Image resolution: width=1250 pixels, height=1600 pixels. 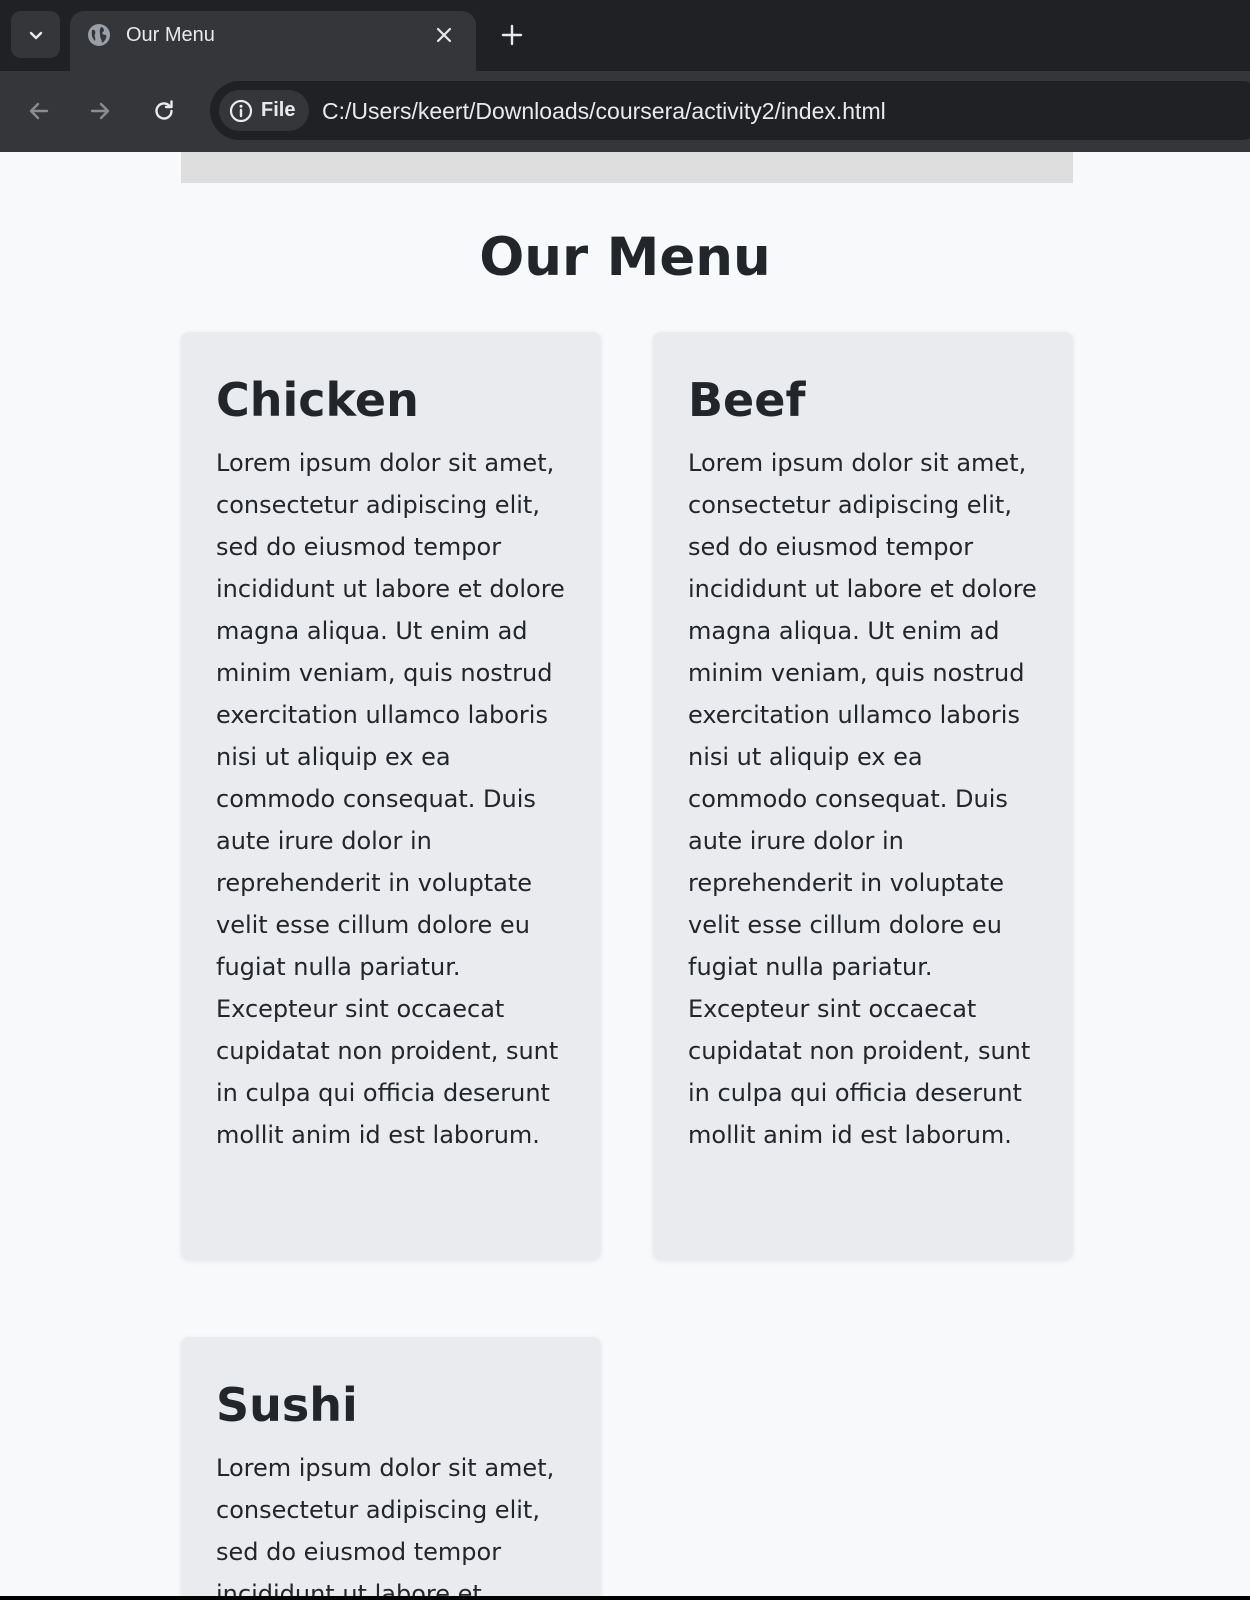 I want to click on chevron-down-icon, so click(x=35, y=35).